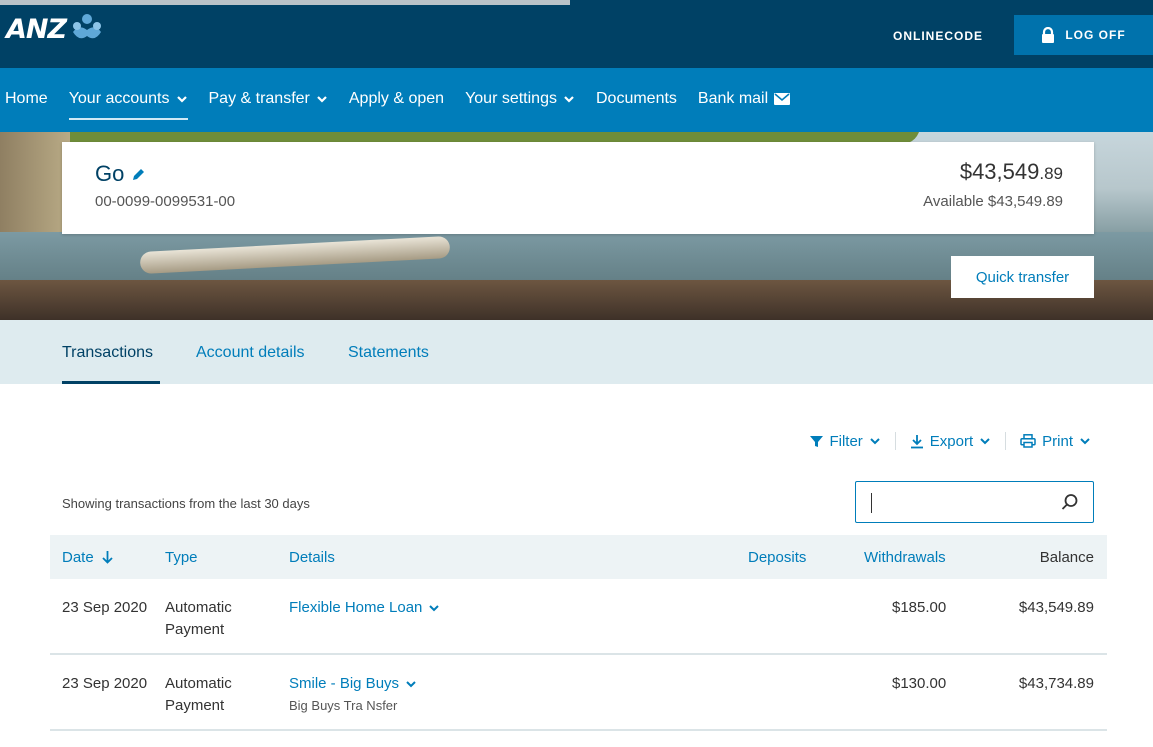 This screenshot has height=747, width=1153. What do you see at coordinates (993, 201) in the screenshot?
I see `available-balance: Available $43,549.89` at bounding box center [993, 201].